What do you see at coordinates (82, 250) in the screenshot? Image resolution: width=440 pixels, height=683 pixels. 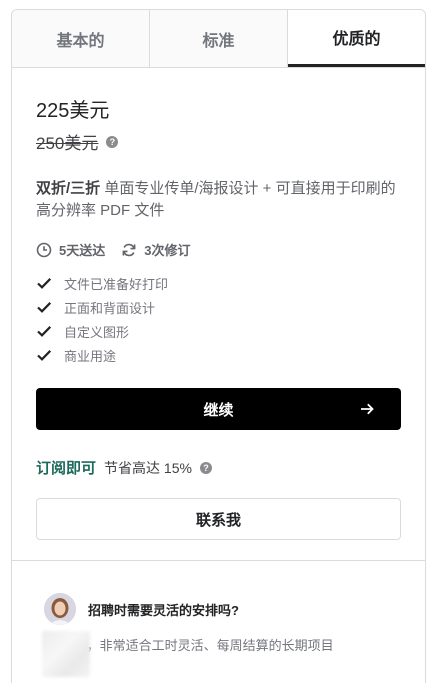 I see `delivery-label: 5天送达` at bounding box center [82, 250].